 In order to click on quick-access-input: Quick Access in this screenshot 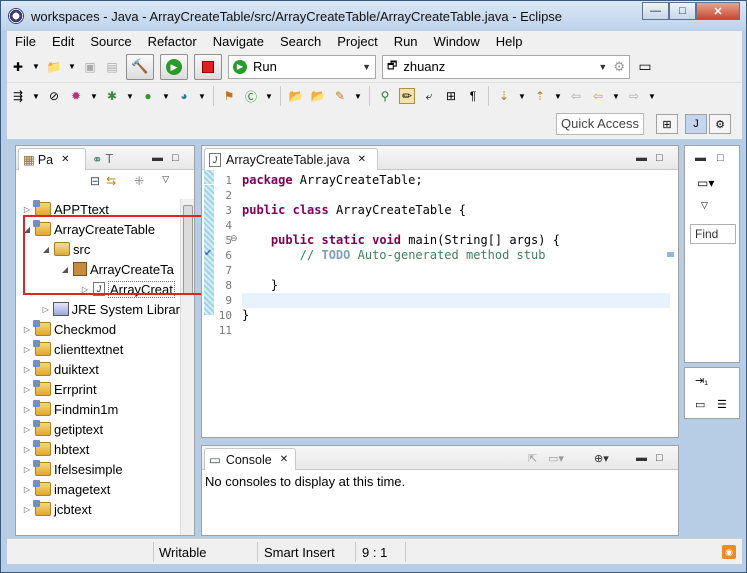, I will do `click(600, 124)`.